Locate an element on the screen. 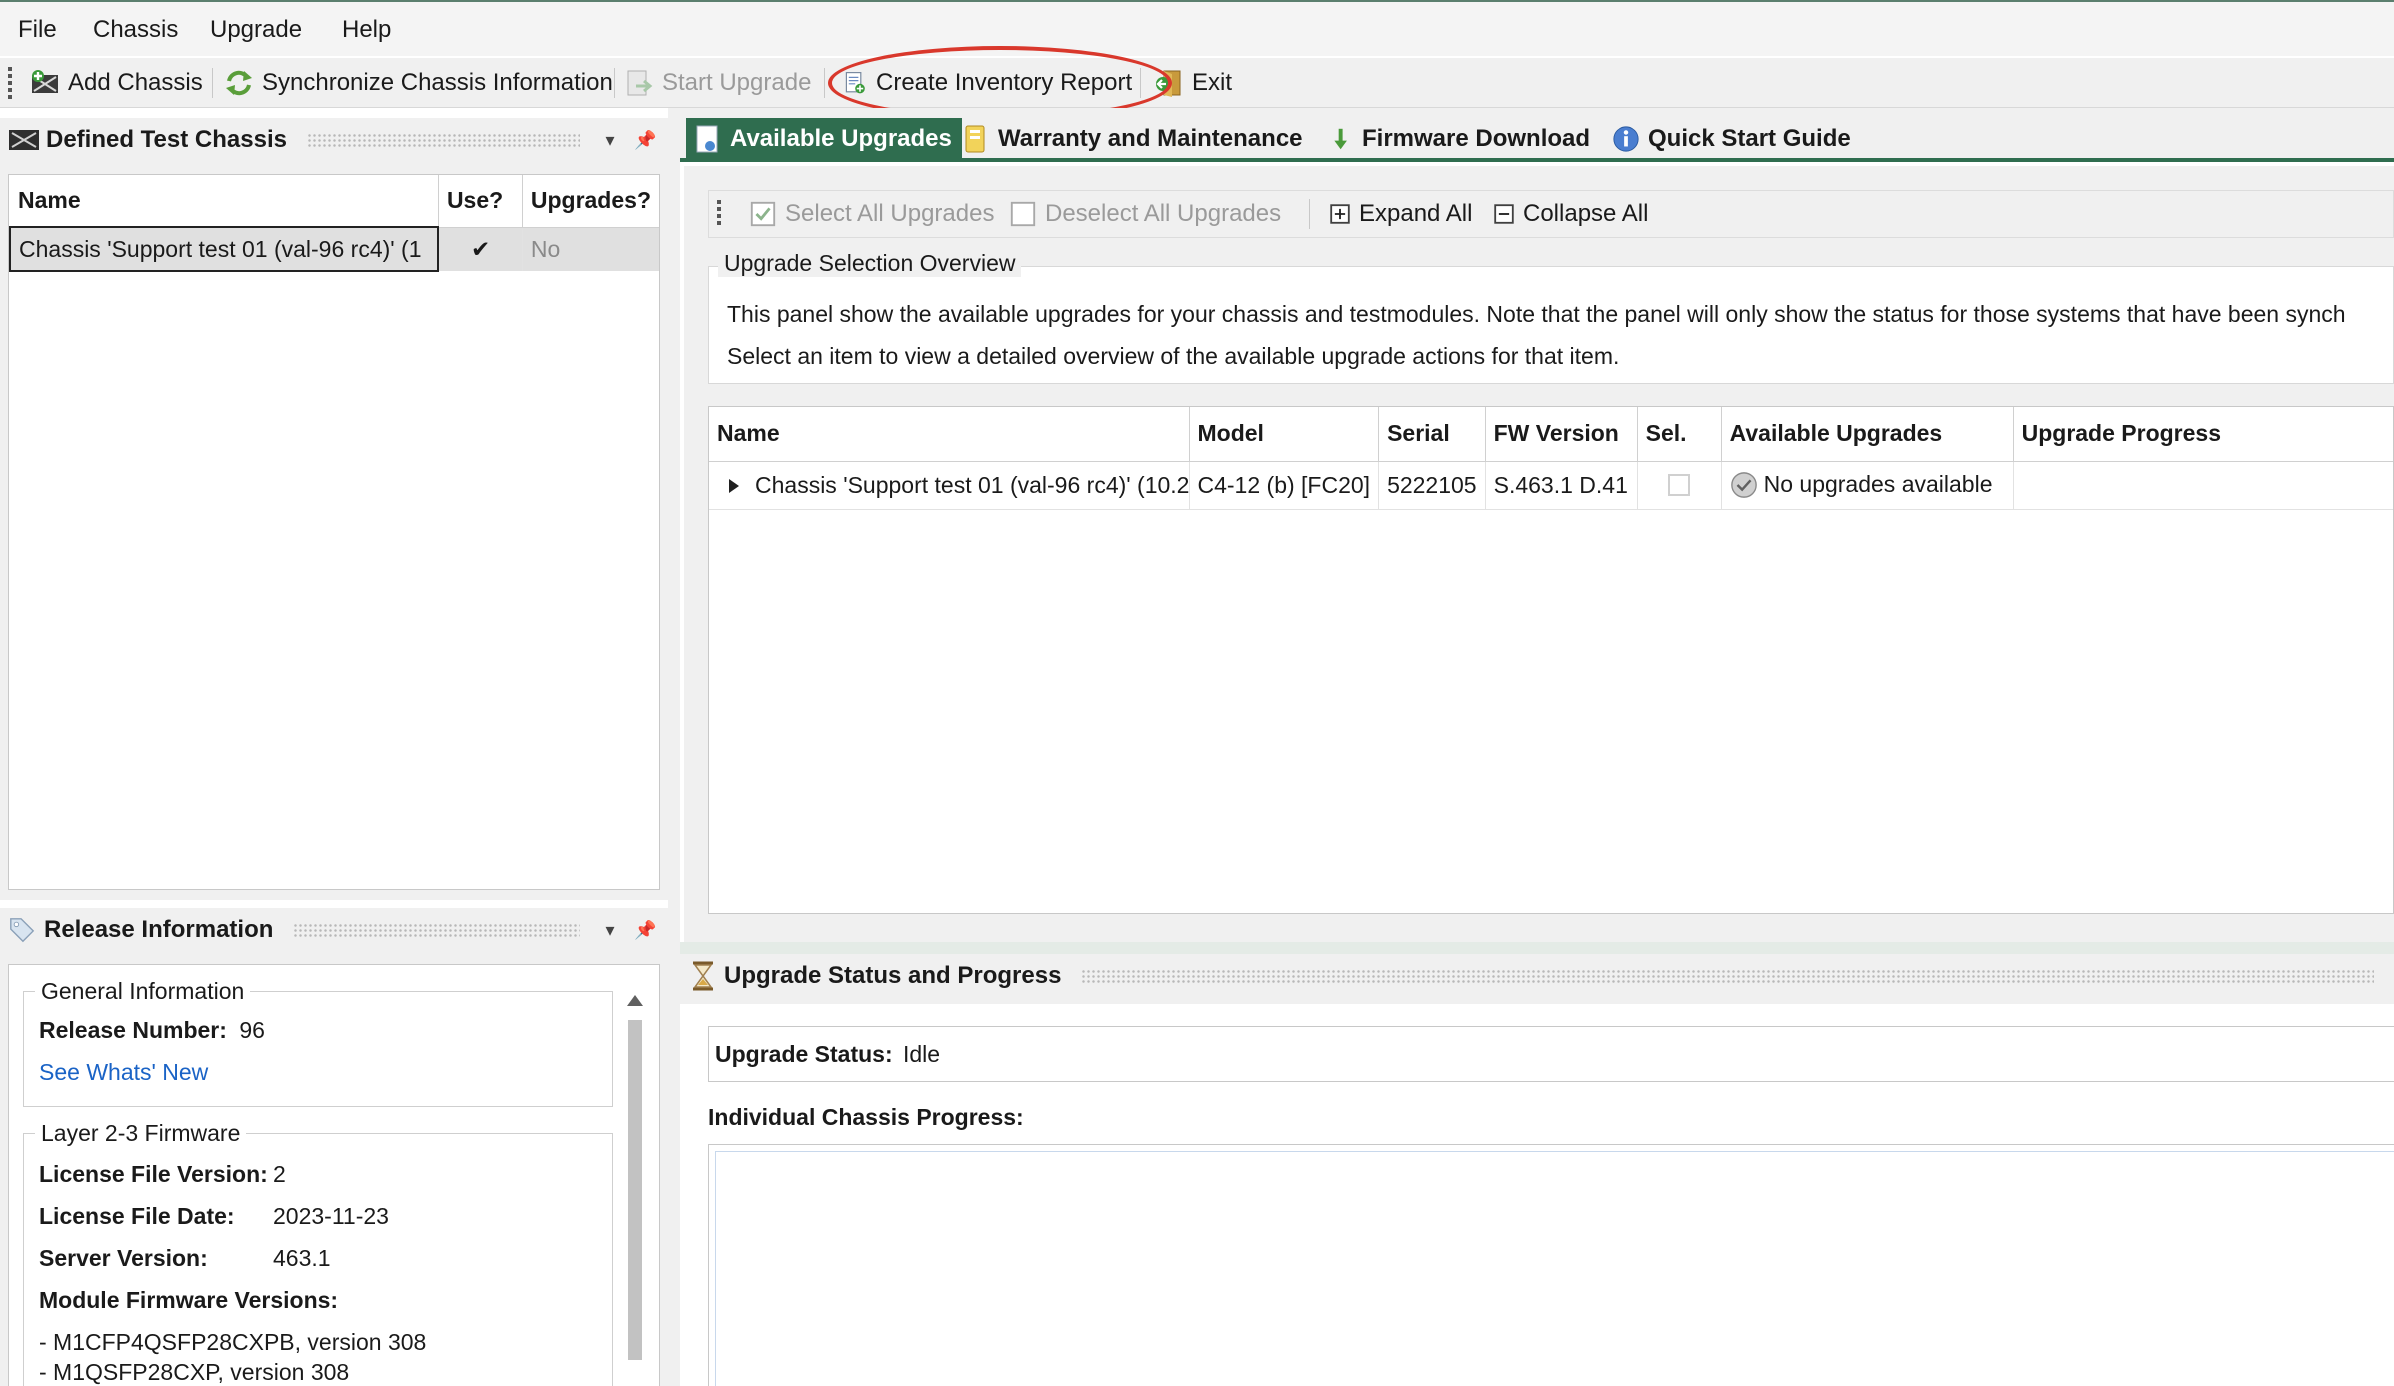 This screenshot has height=1386, width=2394. scroll-up-icon is located at coordinates (635, 1000).